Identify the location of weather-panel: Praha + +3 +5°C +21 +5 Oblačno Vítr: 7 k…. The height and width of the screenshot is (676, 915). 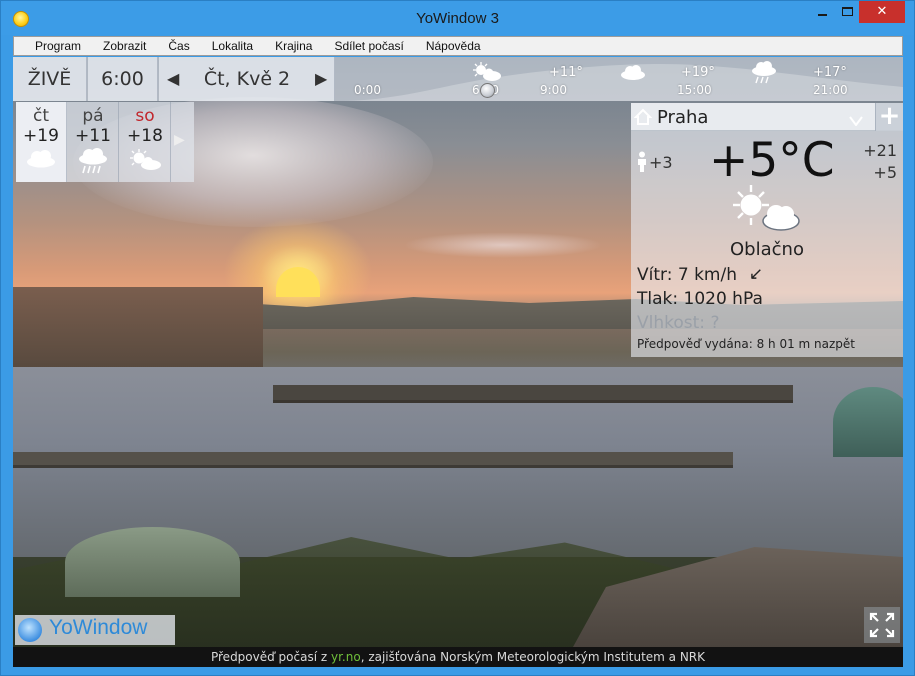
(767, 230).